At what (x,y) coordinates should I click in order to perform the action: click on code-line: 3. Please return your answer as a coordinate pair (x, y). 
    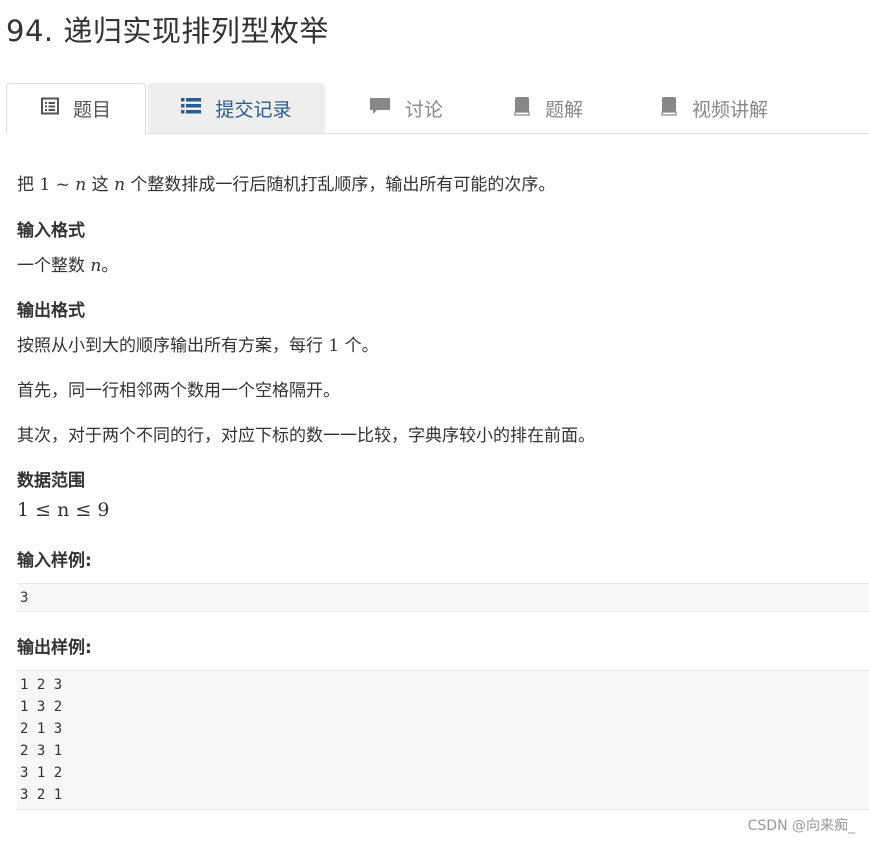
    Looking at the image, I should click on (24, 598).